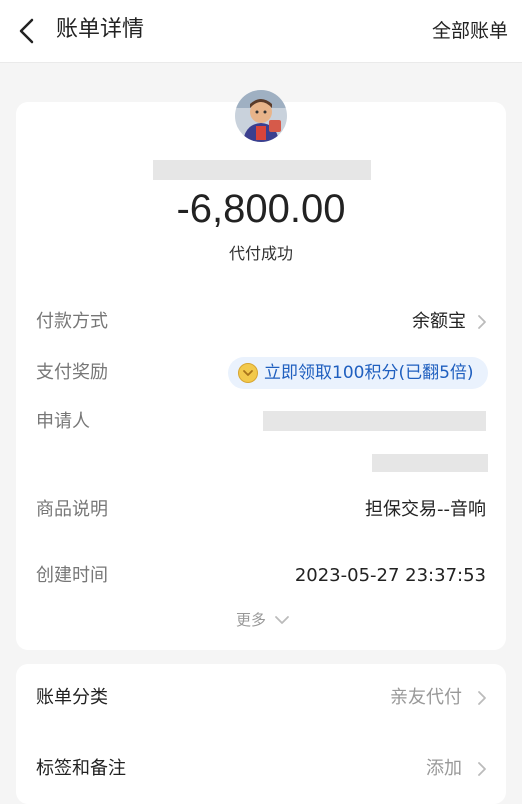  What do you see at coordinates (251, 620) in the screenshot?
I see `more-toggle: 更多` at bounding box center [251, 620].